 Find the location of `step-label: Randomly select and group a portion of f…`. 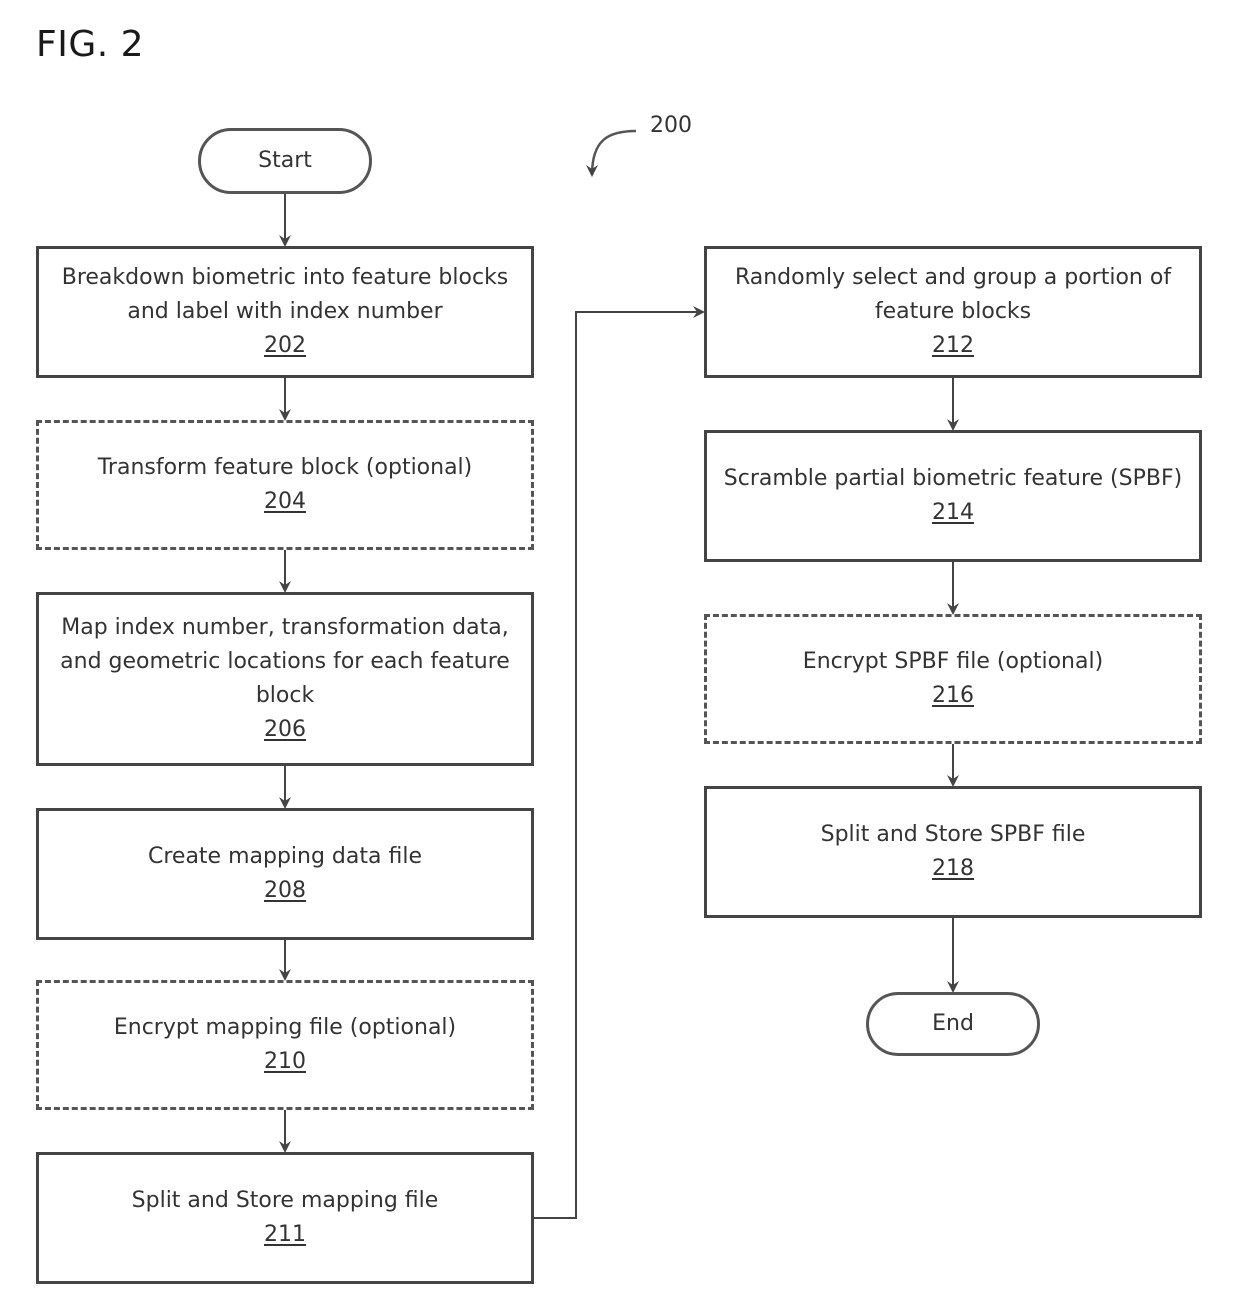

step-label: Randomly select and group a portion of f… is located at coordinates (953, 294).